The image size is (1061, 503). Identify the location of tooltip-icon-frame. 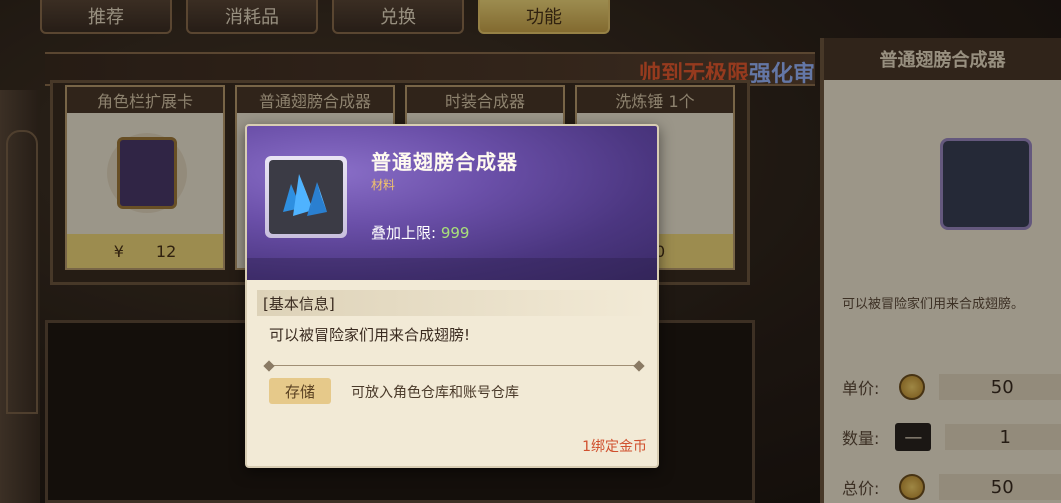
(306, 197).